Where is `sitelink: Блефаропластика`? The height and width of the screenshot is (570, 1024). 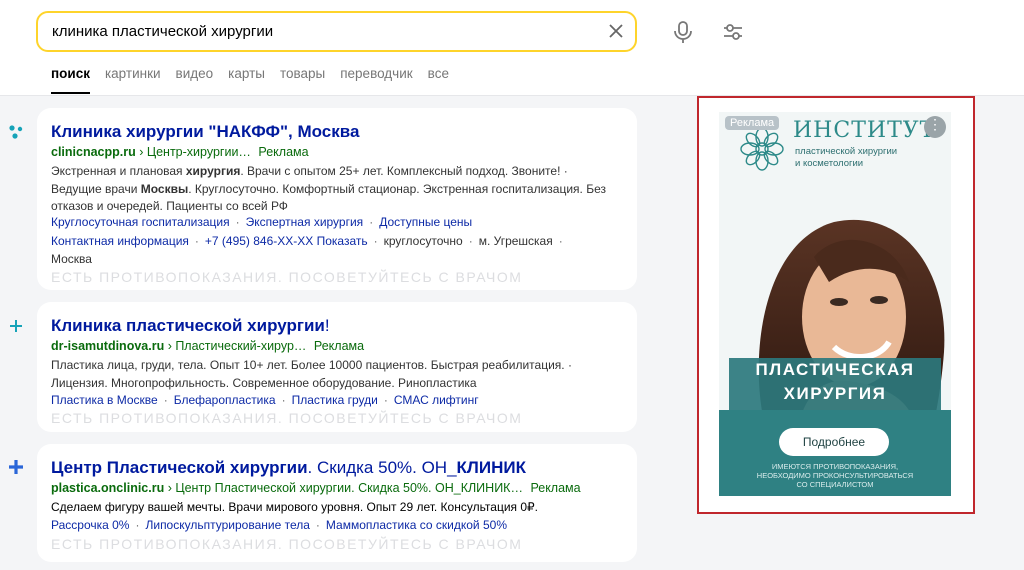 sitelink: Блефаропластика is located at coordinates (225, 400).